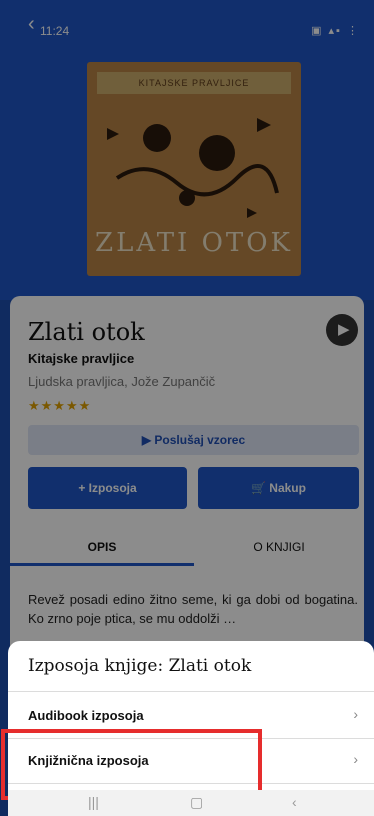  What do you see at coordinates (140, 666) in the screenshot?
I see `sheet-title: Izposoja knjige: Zlati otok` at bounding box center [140, 666].